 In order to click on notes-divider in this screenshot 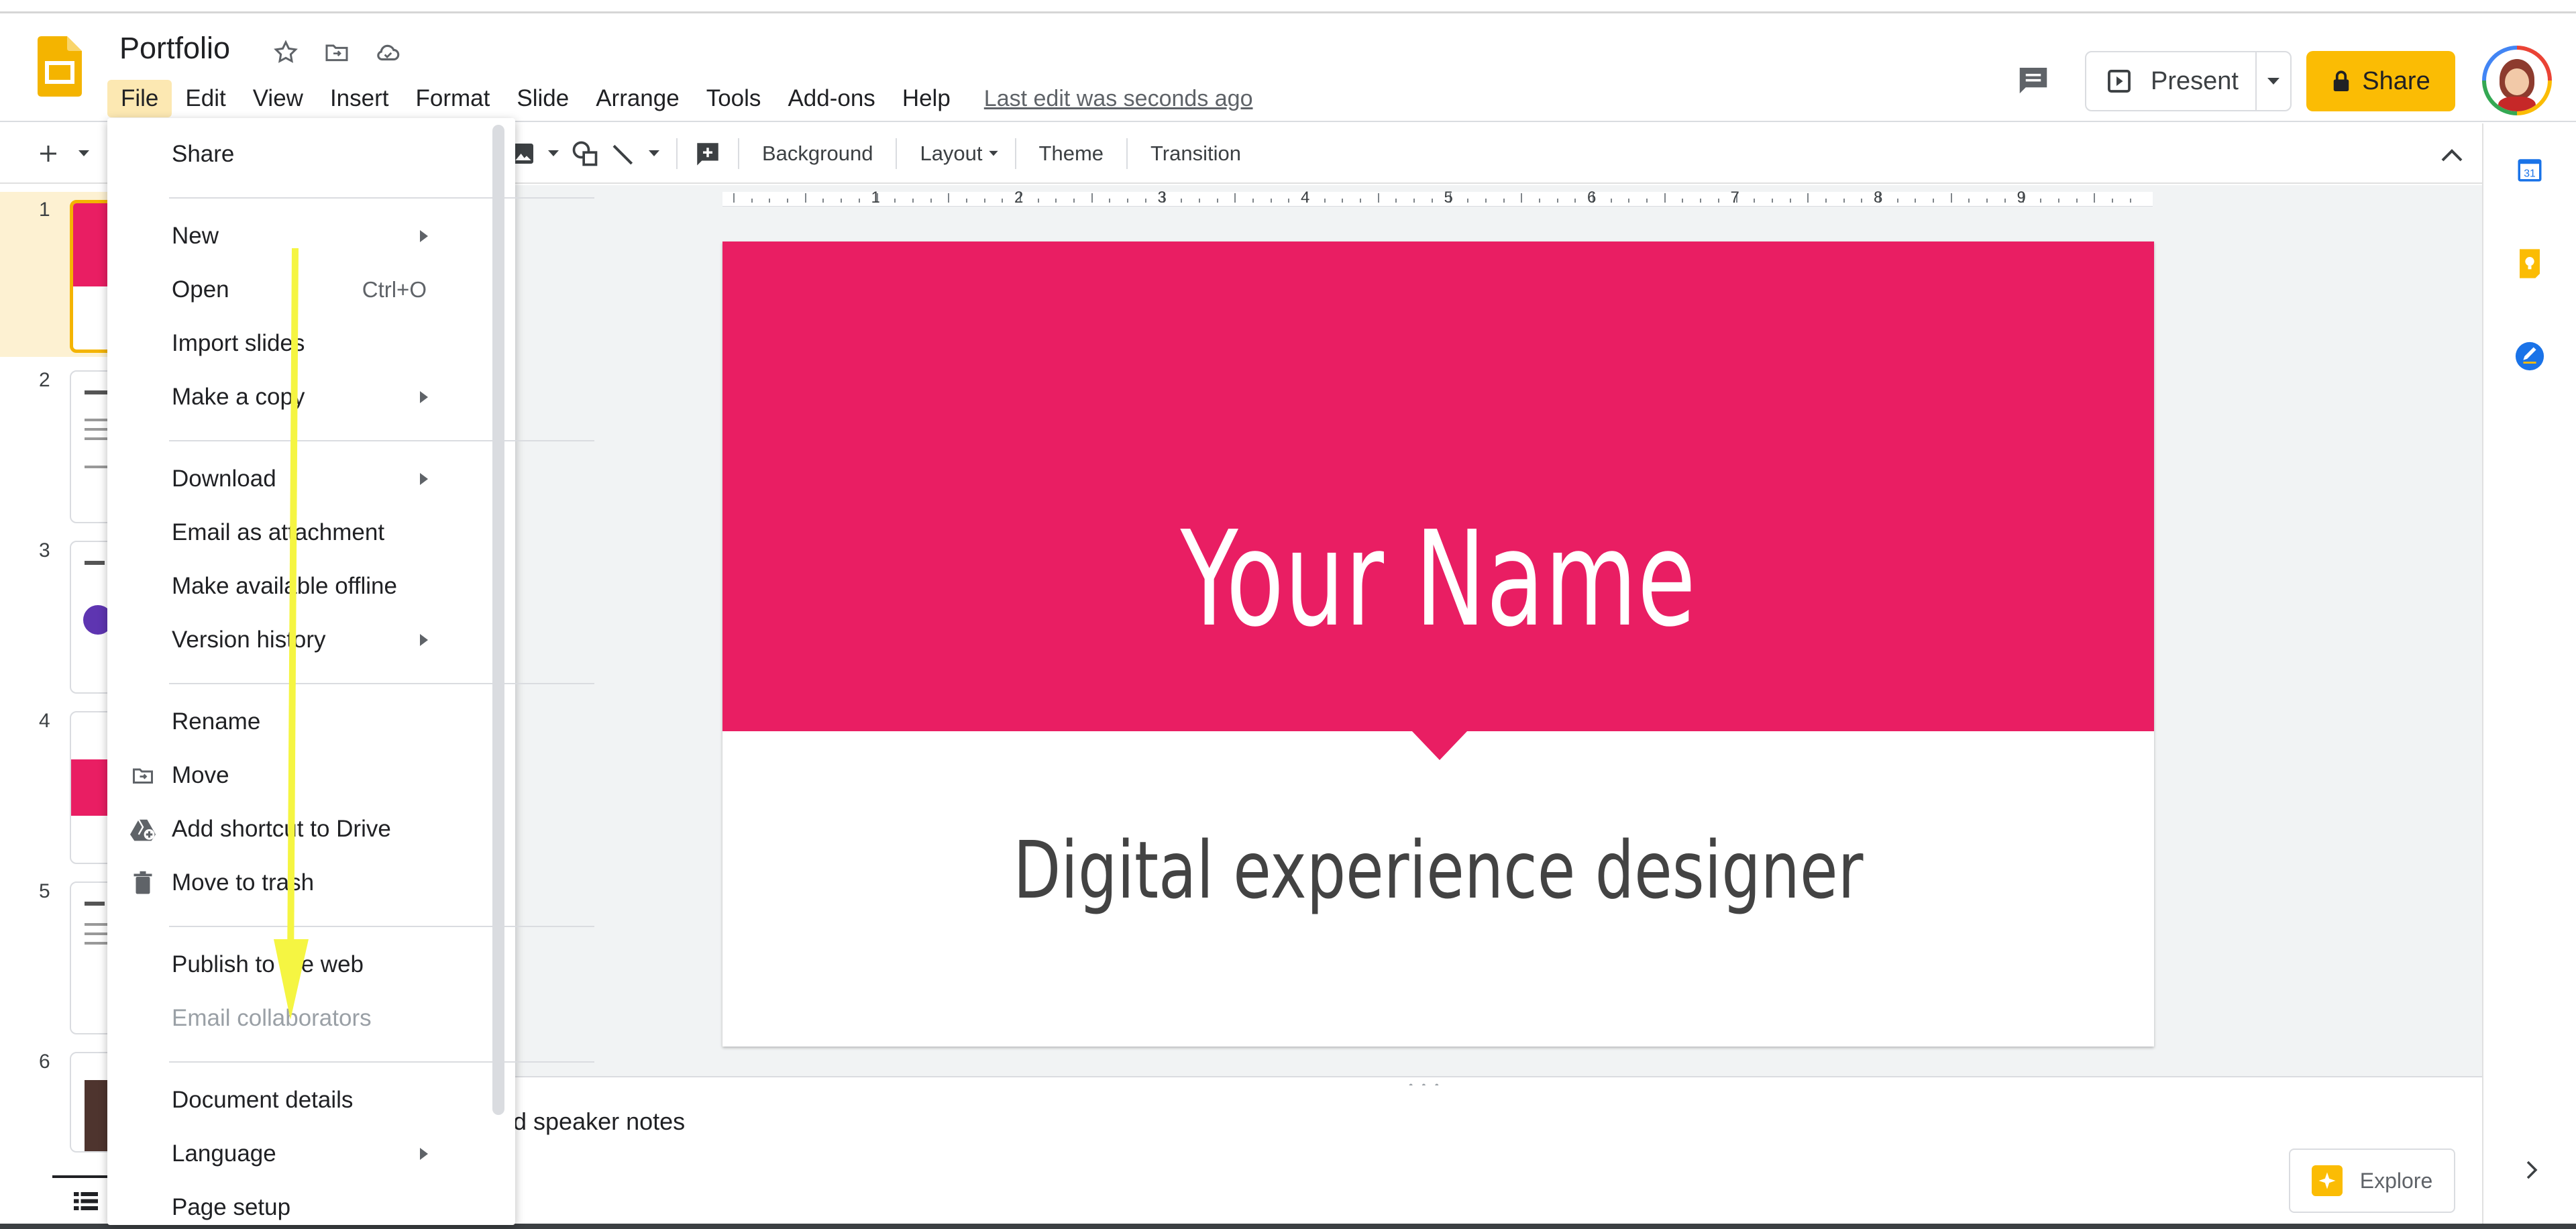, I will do `click(1496, 1077)`.